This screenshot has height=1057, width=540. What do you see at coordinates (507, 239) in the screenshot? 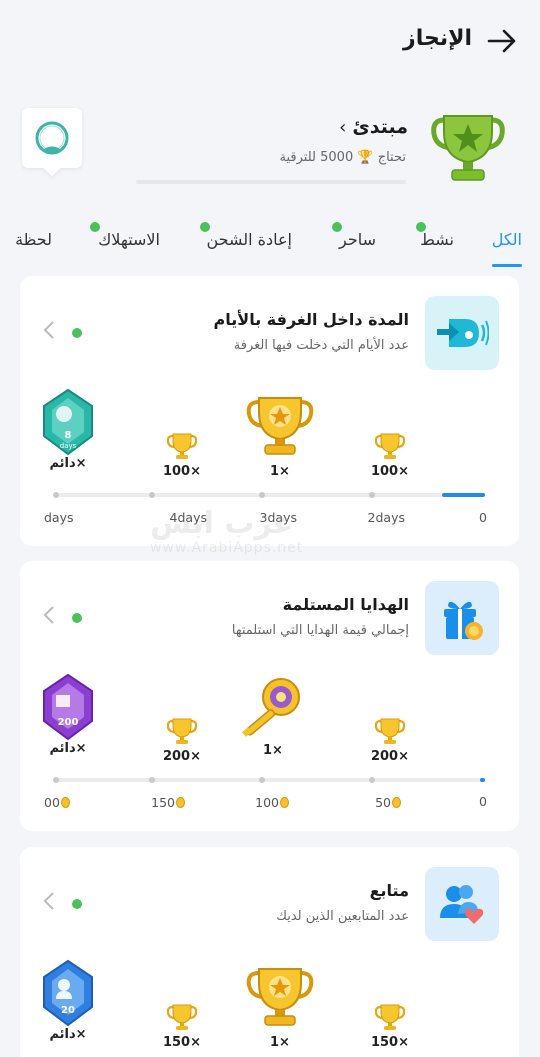
I see `tab-all: الكل` at bounding box center [507, 239].